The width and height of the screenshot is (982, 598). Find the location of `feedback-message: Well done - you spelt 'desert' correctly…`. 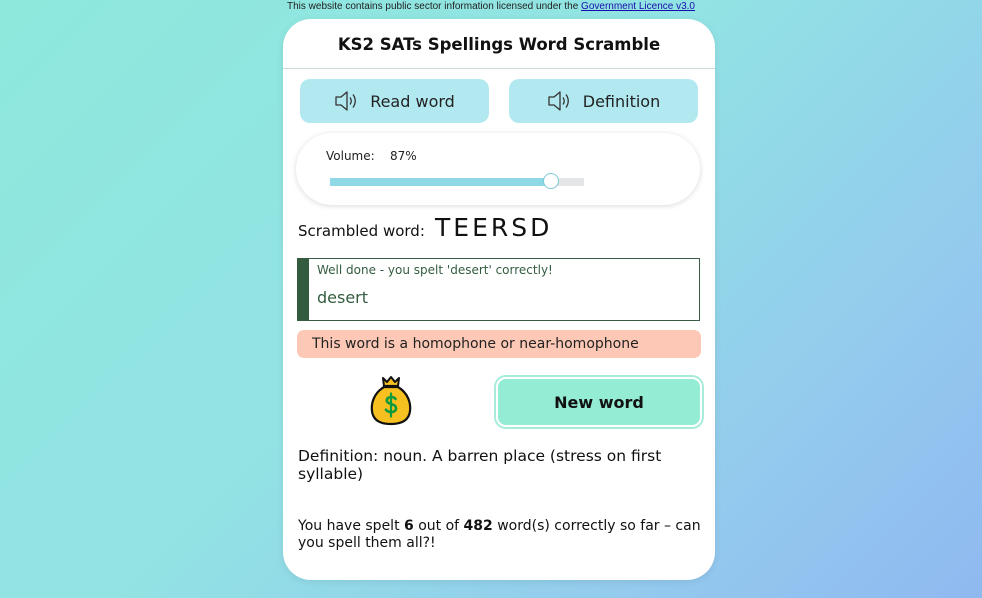

feedback-message: Well done - you spelt 'desert' correctly… is located at coordinates (435, 270).